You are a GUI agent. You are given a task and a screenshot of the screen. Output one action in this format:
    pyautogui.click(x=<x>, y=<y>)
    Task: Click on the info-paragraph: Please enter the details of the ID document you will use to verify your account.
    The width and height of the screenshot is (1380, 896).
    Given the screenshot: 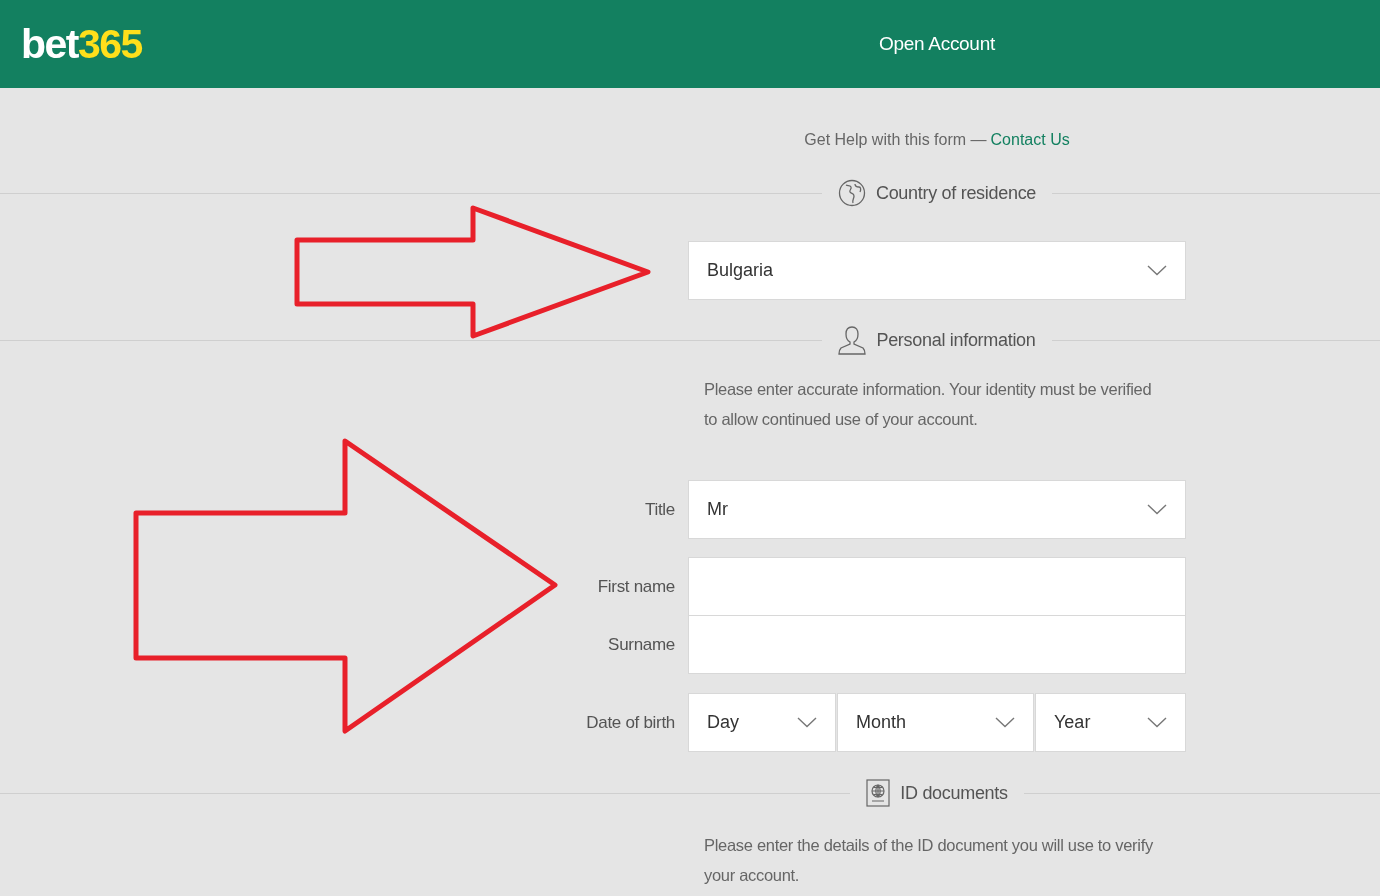 What is the action you would take?
    pyautogui.click(x=928, y=860)
    